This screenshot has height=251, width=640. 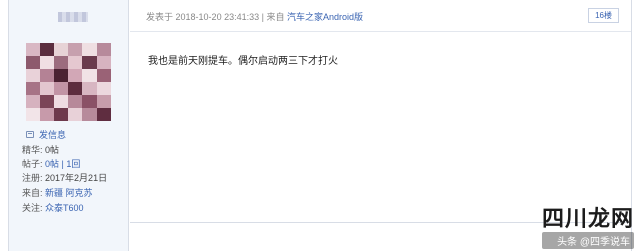 What do you see at coordinates (76, 178) in the screenshot?
I see `stat-value: 2017年2月21日` at bounding box center [76, 178].